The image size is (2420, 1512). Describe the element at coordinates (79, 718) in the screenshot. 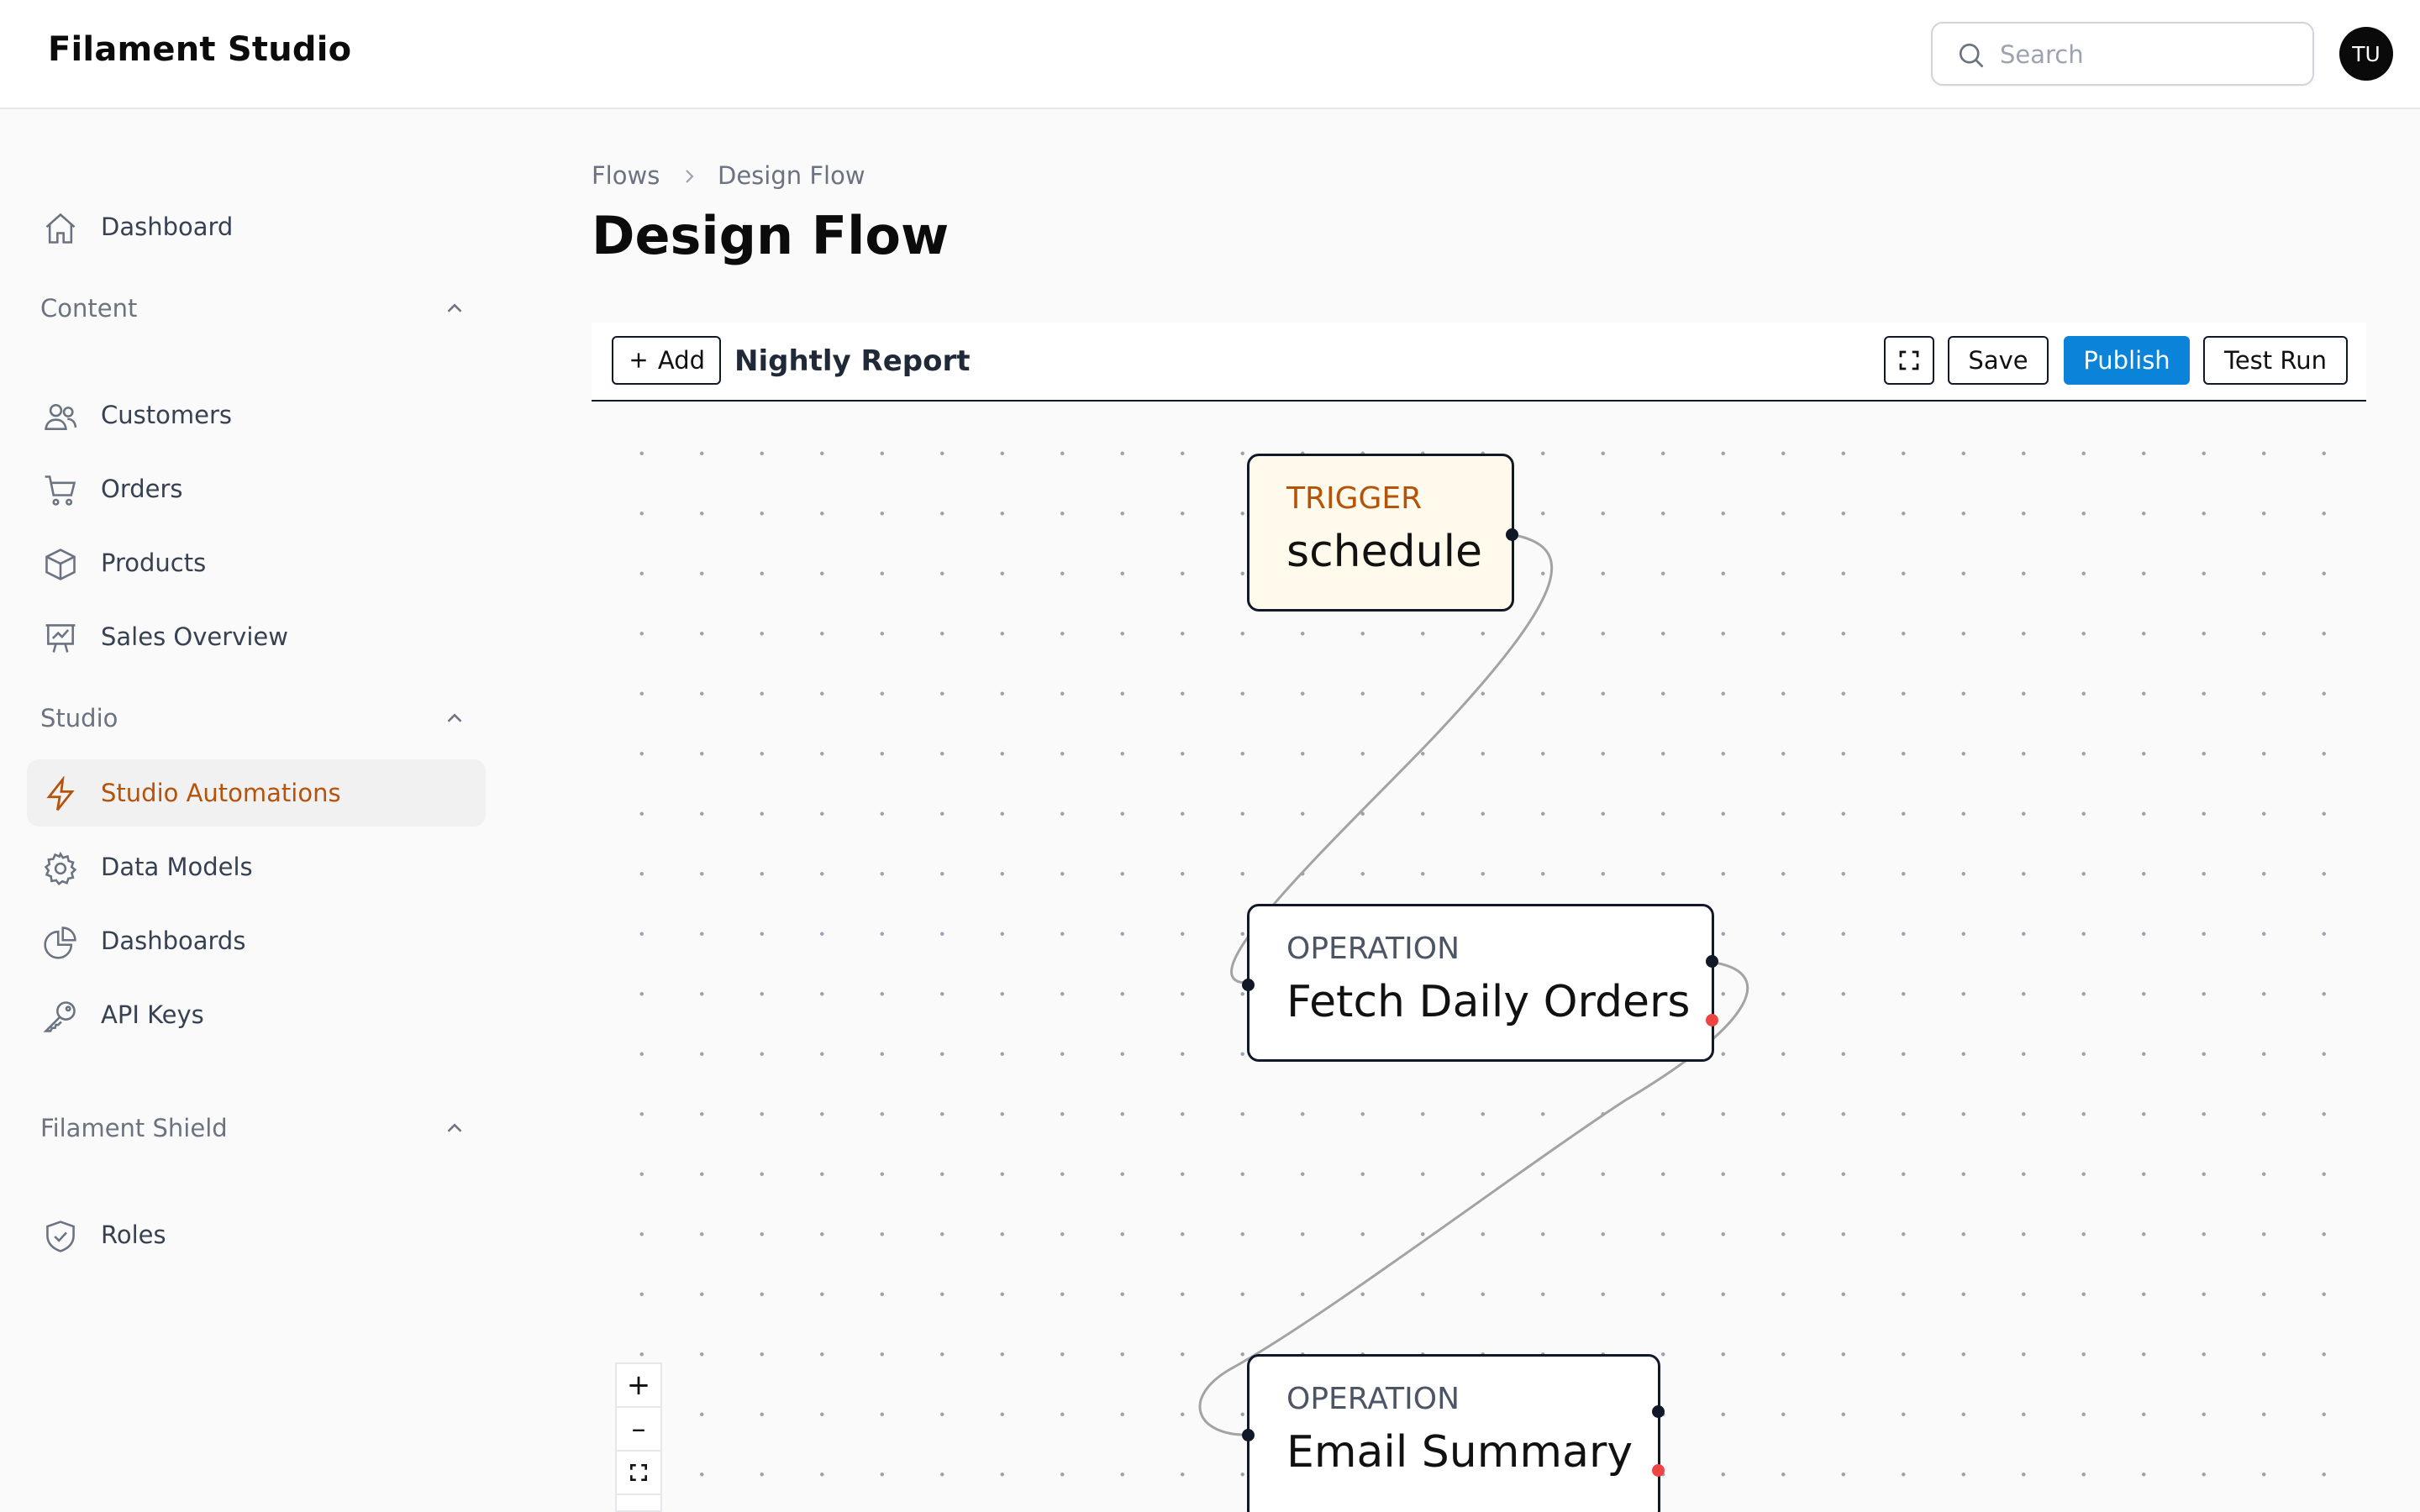

I see `group-label-studio: Studio` at that location.